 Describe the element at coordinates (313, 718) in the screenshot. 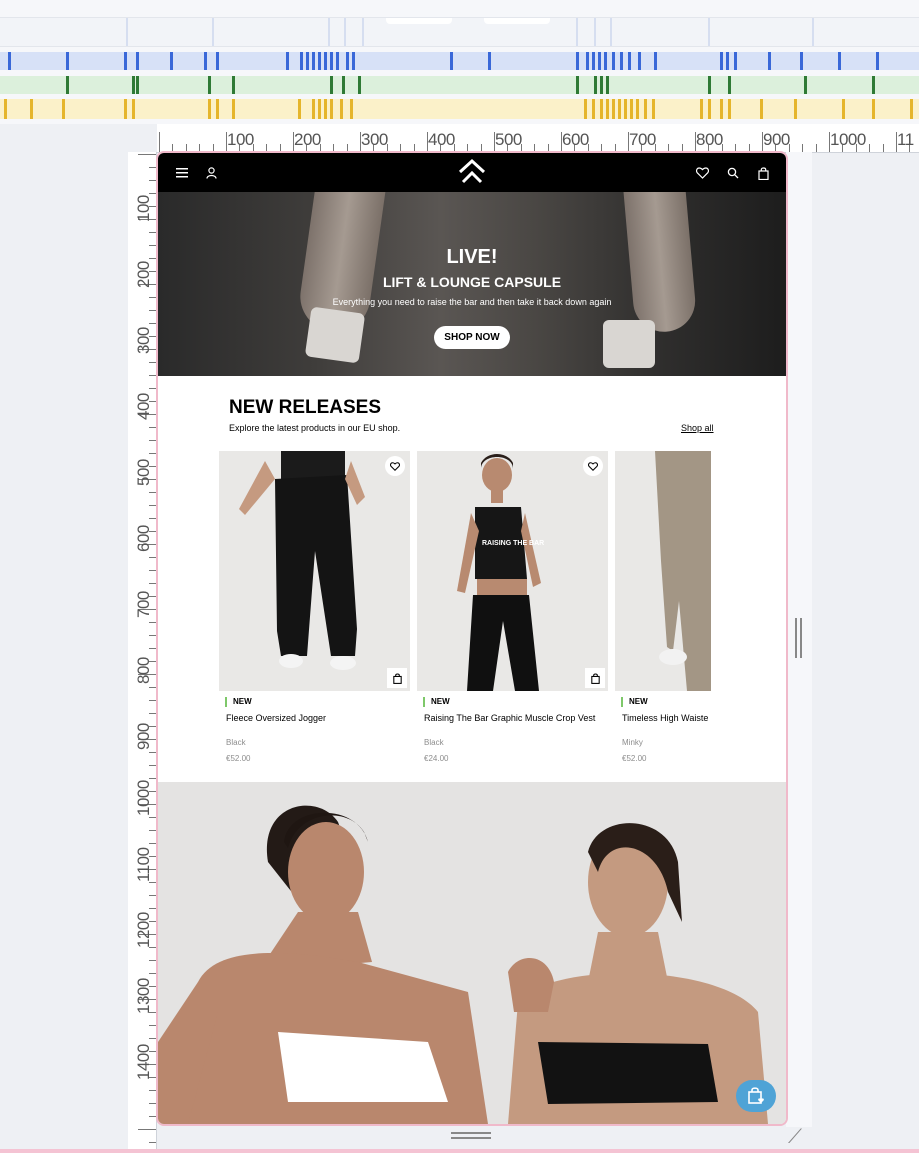

I see `product-name: Fleece Oversized Jogger` at that location.